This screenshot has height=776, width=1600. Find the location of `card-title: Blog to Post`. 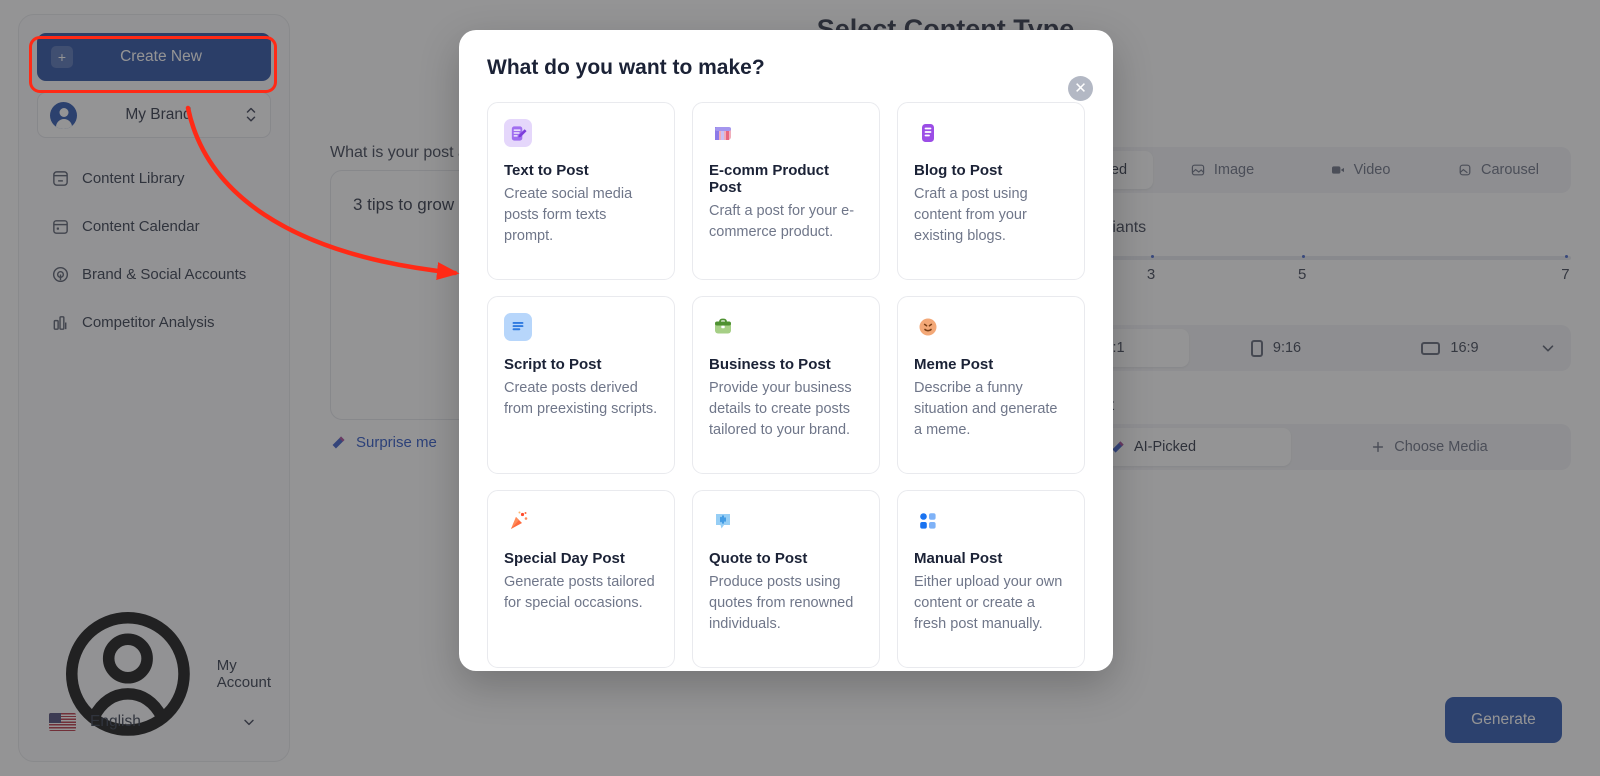

card-title: Blog to Post is located at coordinates (958, 170).